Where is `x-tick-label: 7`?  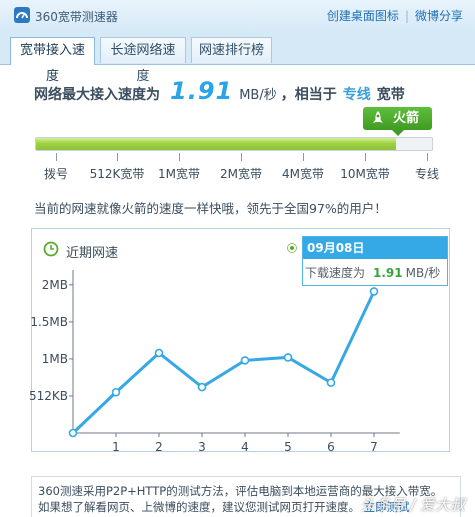 x-tick-label: 7 is located at coordinates (374, 447).